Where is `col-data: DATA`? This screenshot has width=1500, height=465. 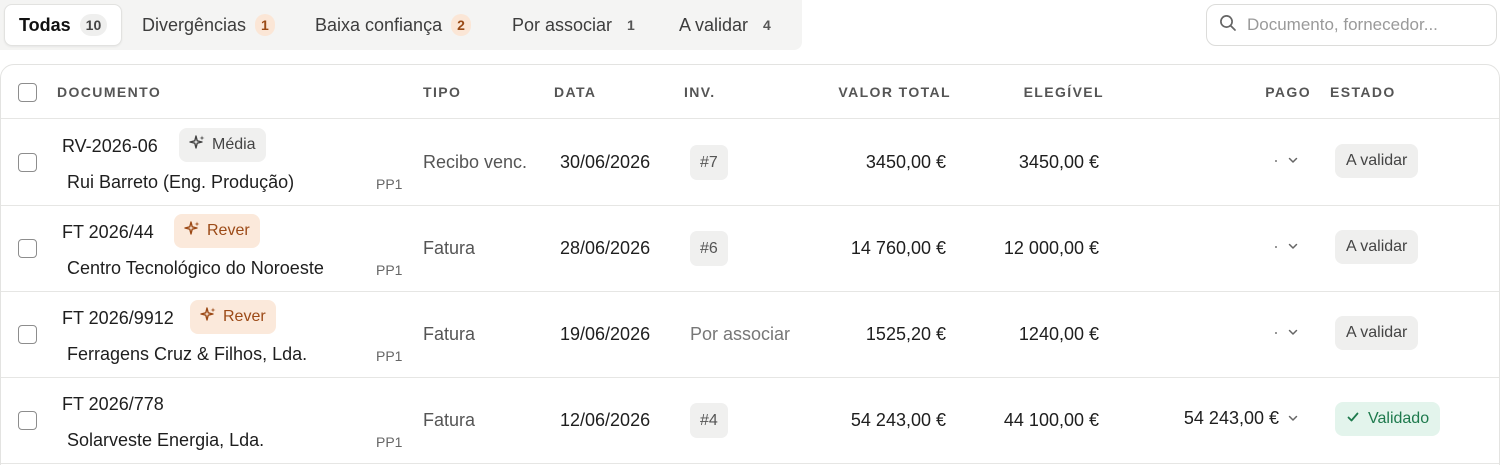
col-data: DATA is located at coordinates (575, 92).